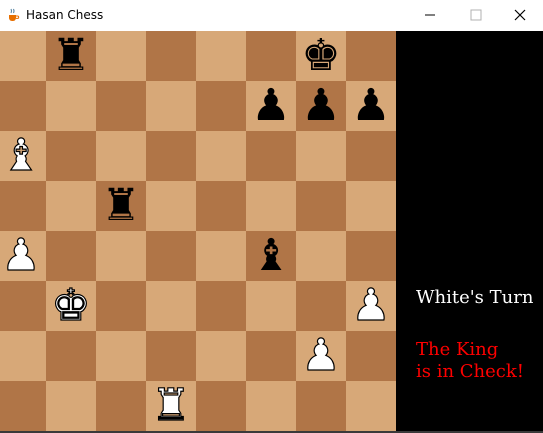 The height and width of the screenshot is (433, 543). I want to click on square-f7: ♟, so click(271, 106).